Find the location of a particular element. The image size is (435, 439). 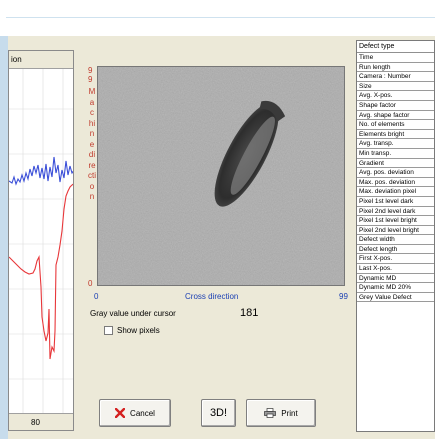

profile-plot-header: ion is located at coordinates (41, 60).